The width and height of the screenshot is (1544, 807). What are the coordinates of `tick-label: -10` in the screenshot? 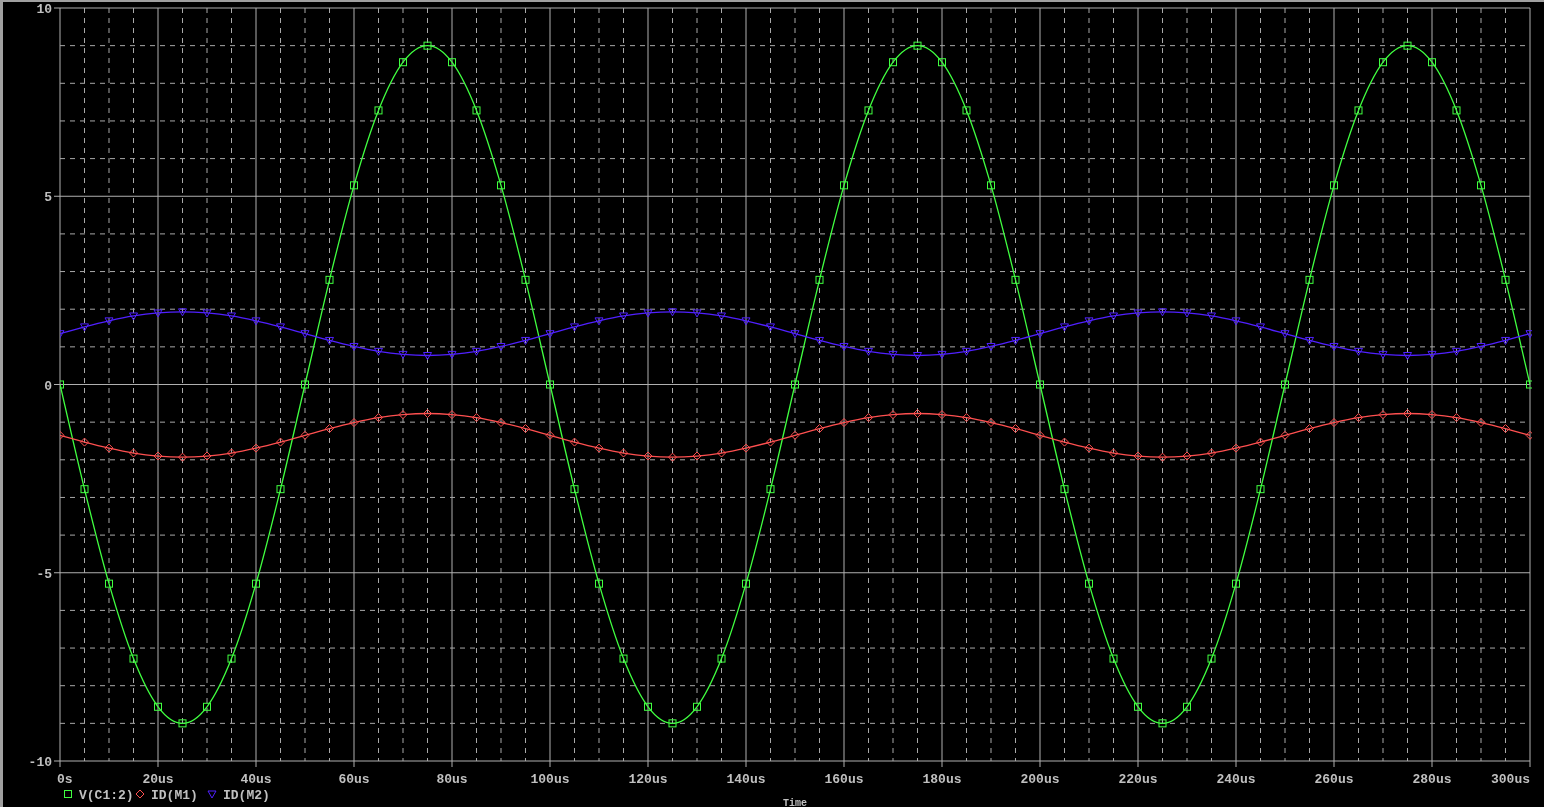 It's located at (40, 762).